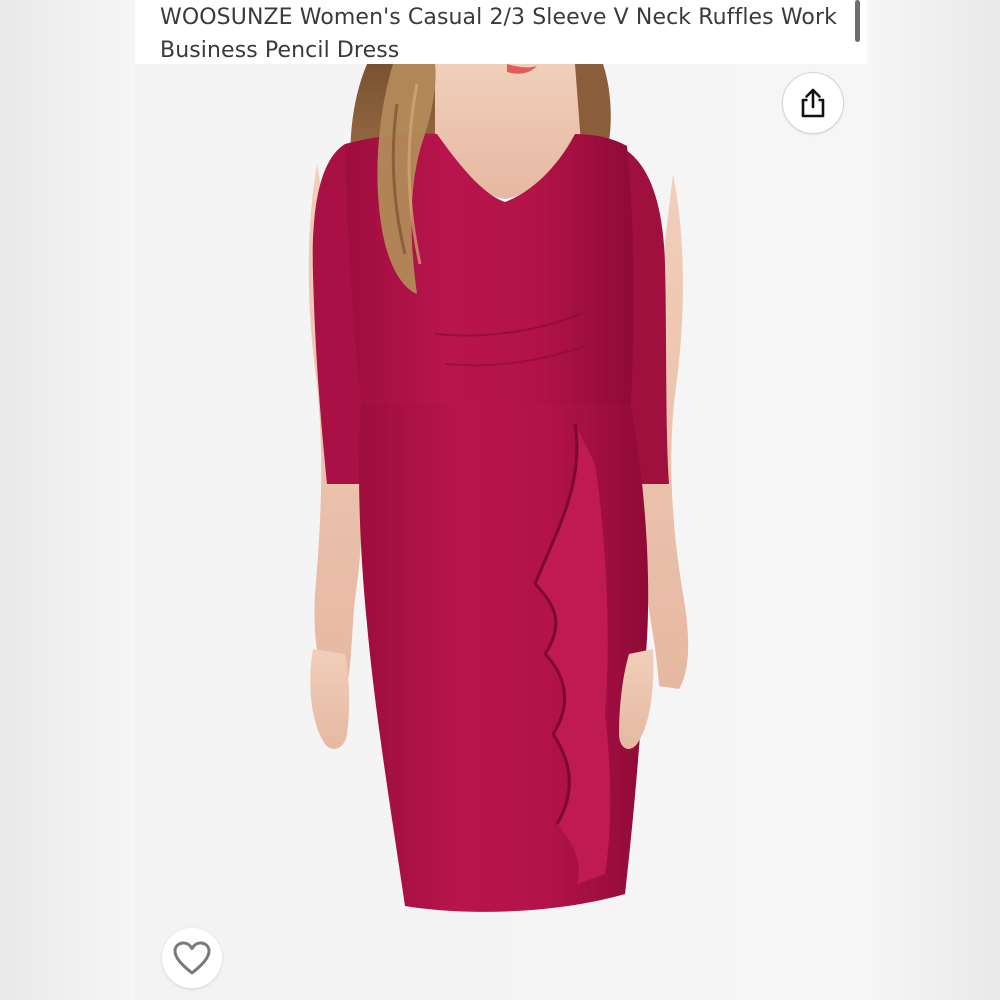  Describe the element at coordinates (857, 21) in the screenshot. I see `scrollbar` at that location.